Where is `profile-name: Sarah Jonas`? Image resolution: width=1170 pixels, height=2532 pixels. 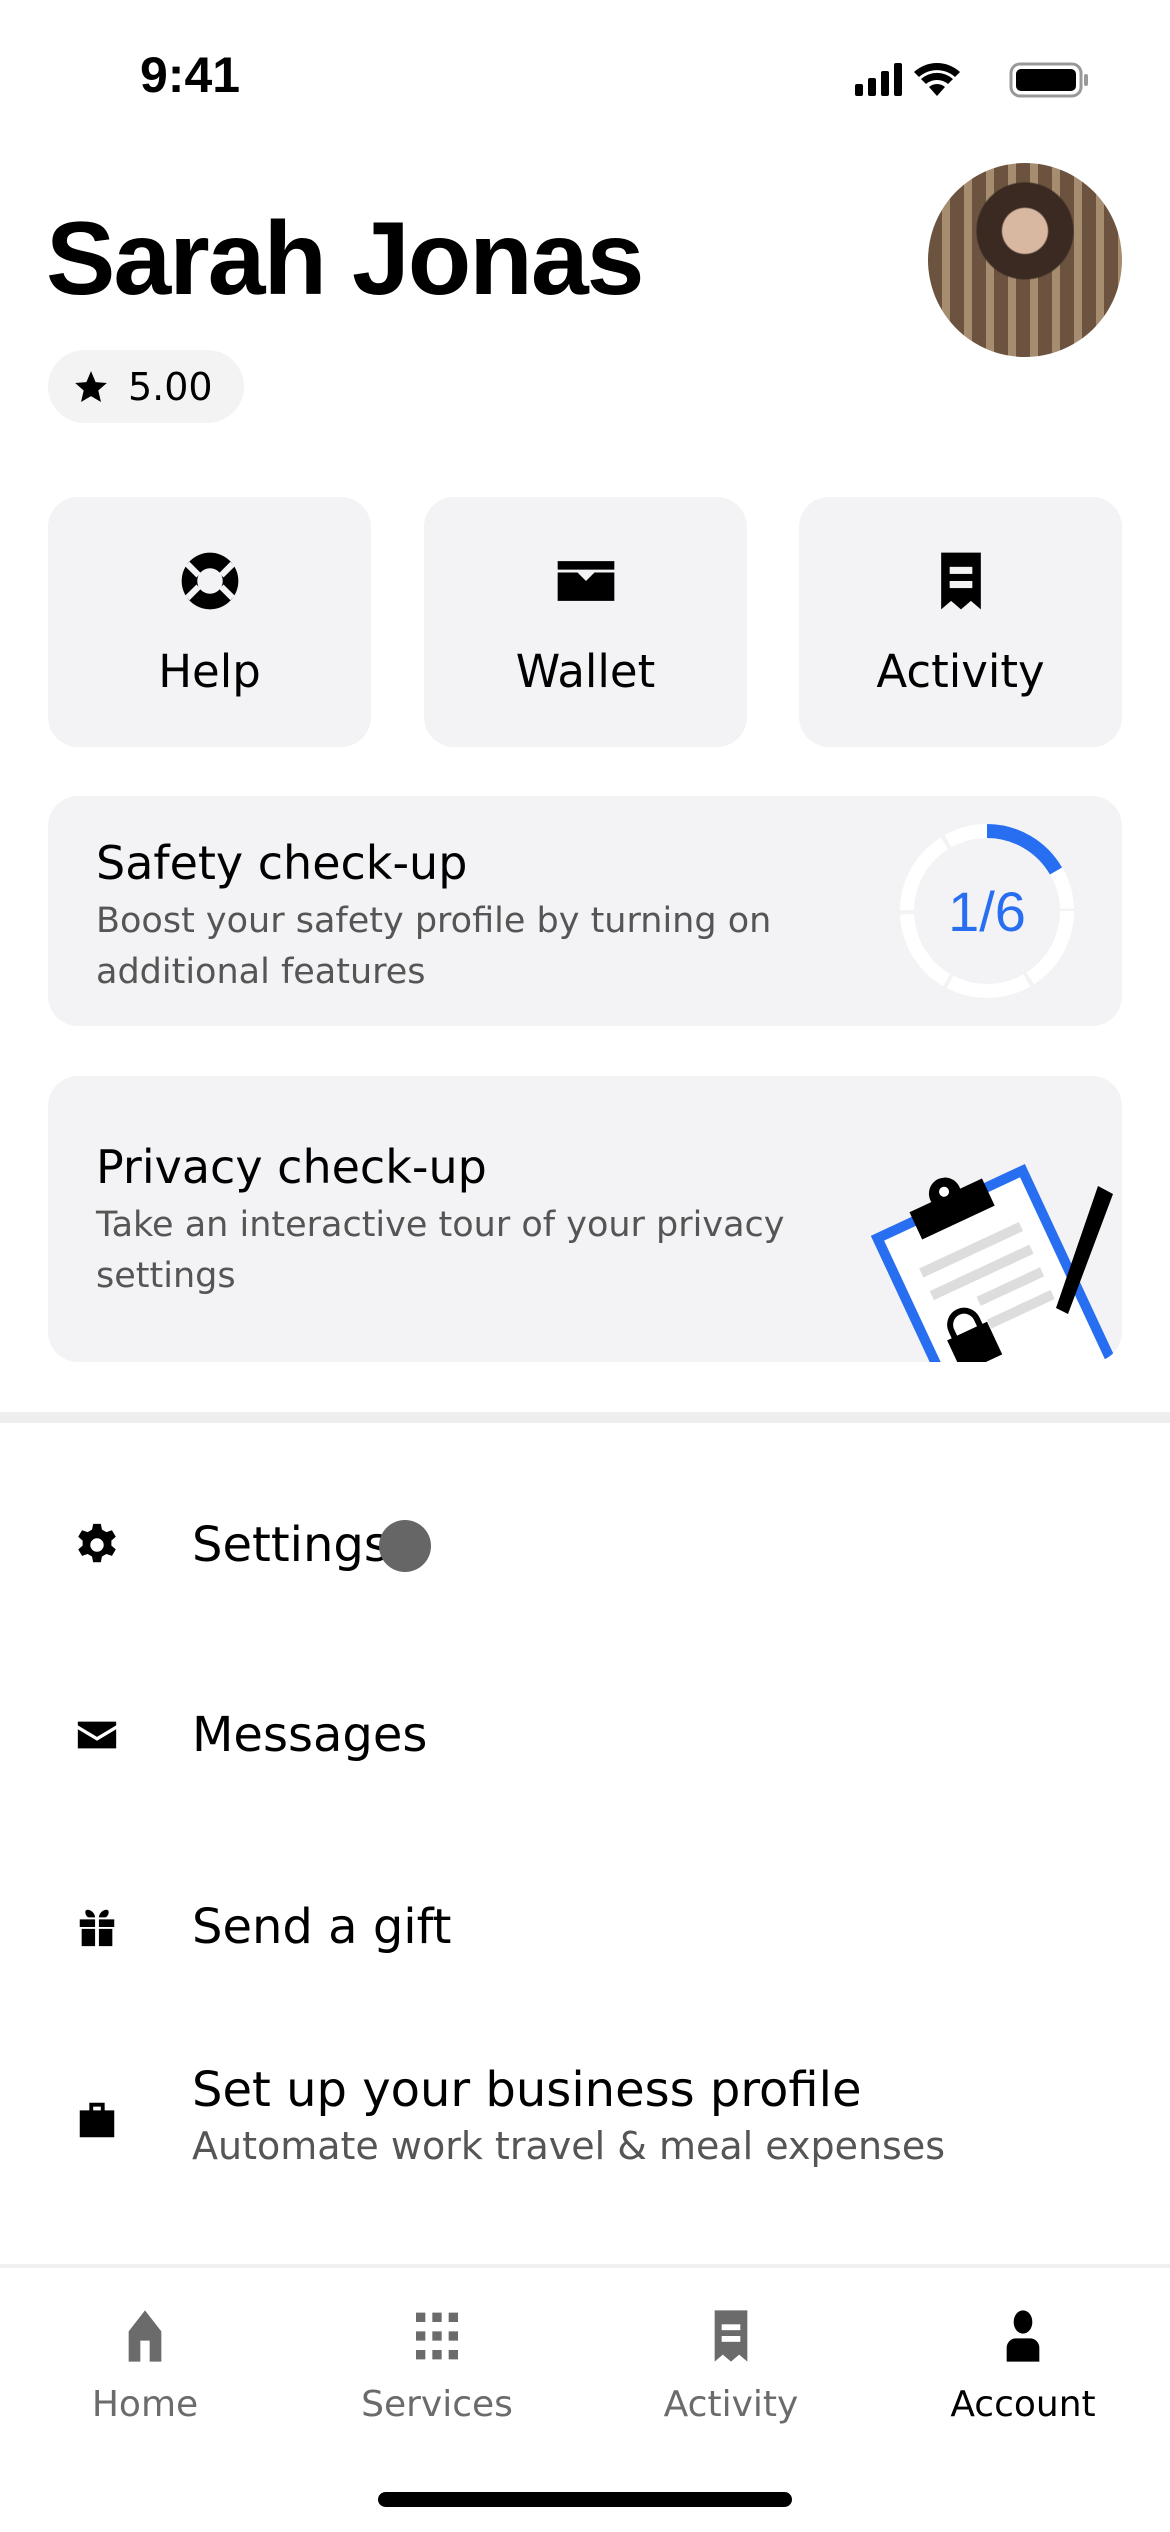
profile-name: Sarah Jonas is located at coordinates (345, 259).